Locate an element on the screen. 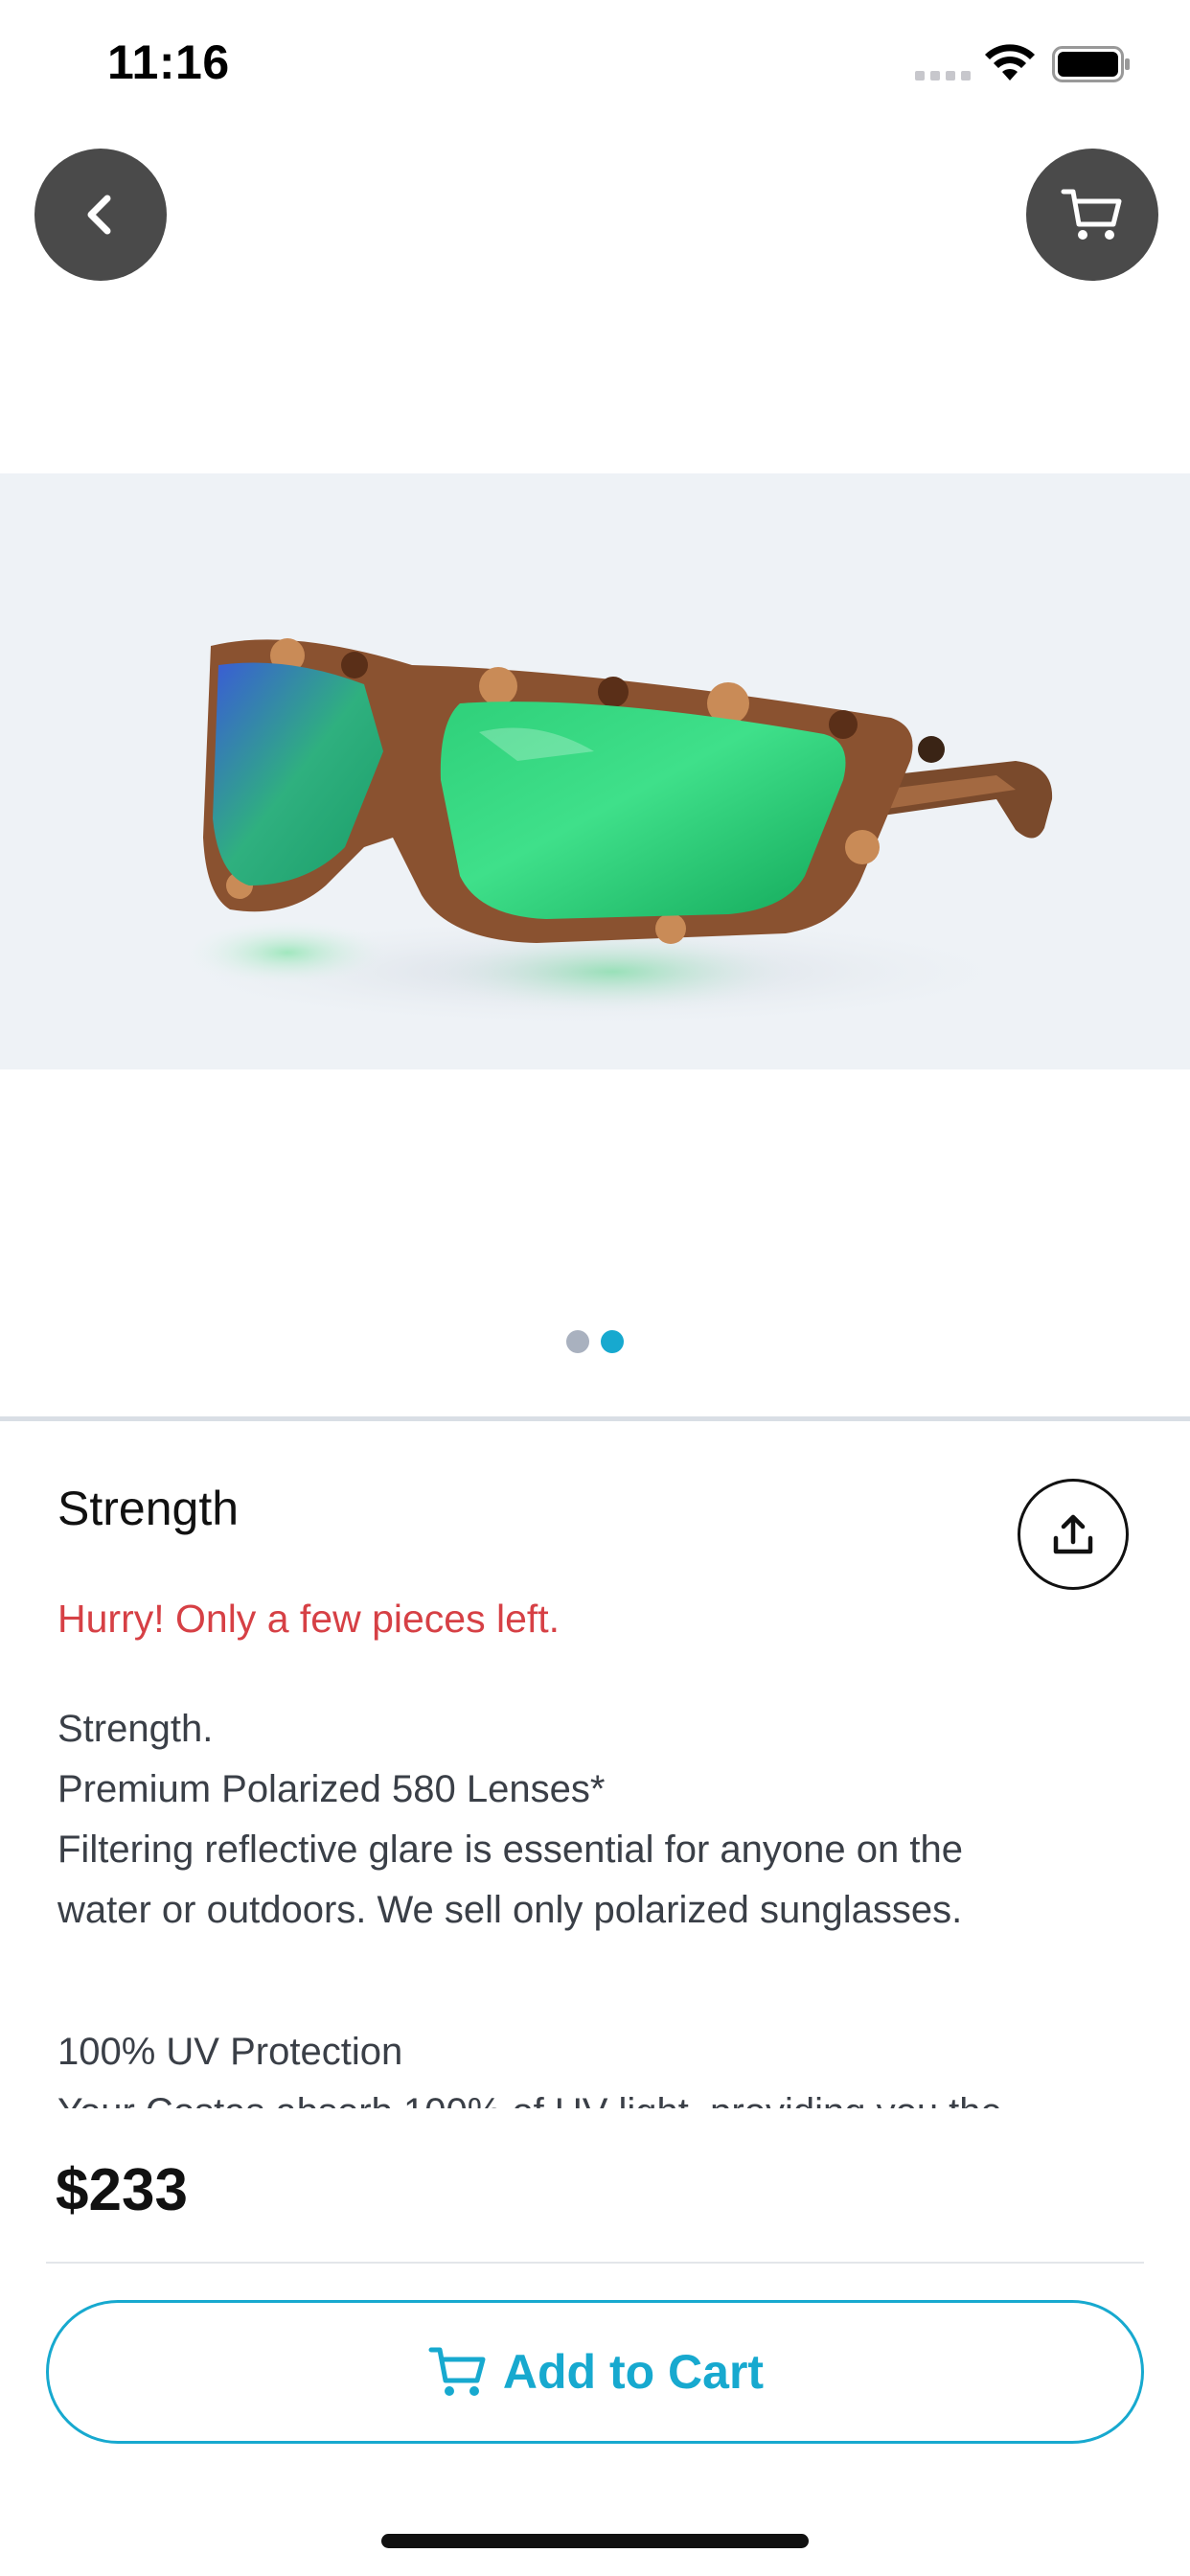 The width and height of the screenshot is (1190, 2576). product-price: $233 is located at coordinates (122, 2190).